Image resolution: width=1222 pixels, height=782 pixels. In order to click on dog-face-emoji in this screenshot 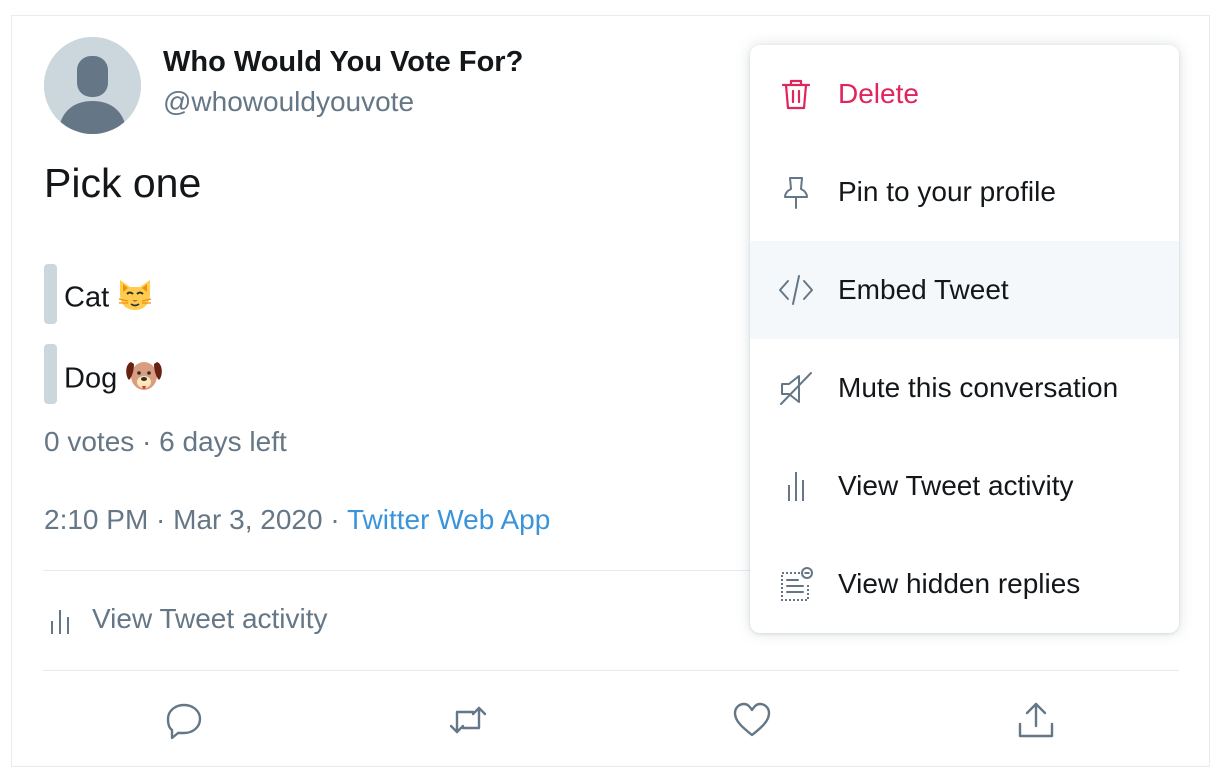, I will do `click(144, 380)`.